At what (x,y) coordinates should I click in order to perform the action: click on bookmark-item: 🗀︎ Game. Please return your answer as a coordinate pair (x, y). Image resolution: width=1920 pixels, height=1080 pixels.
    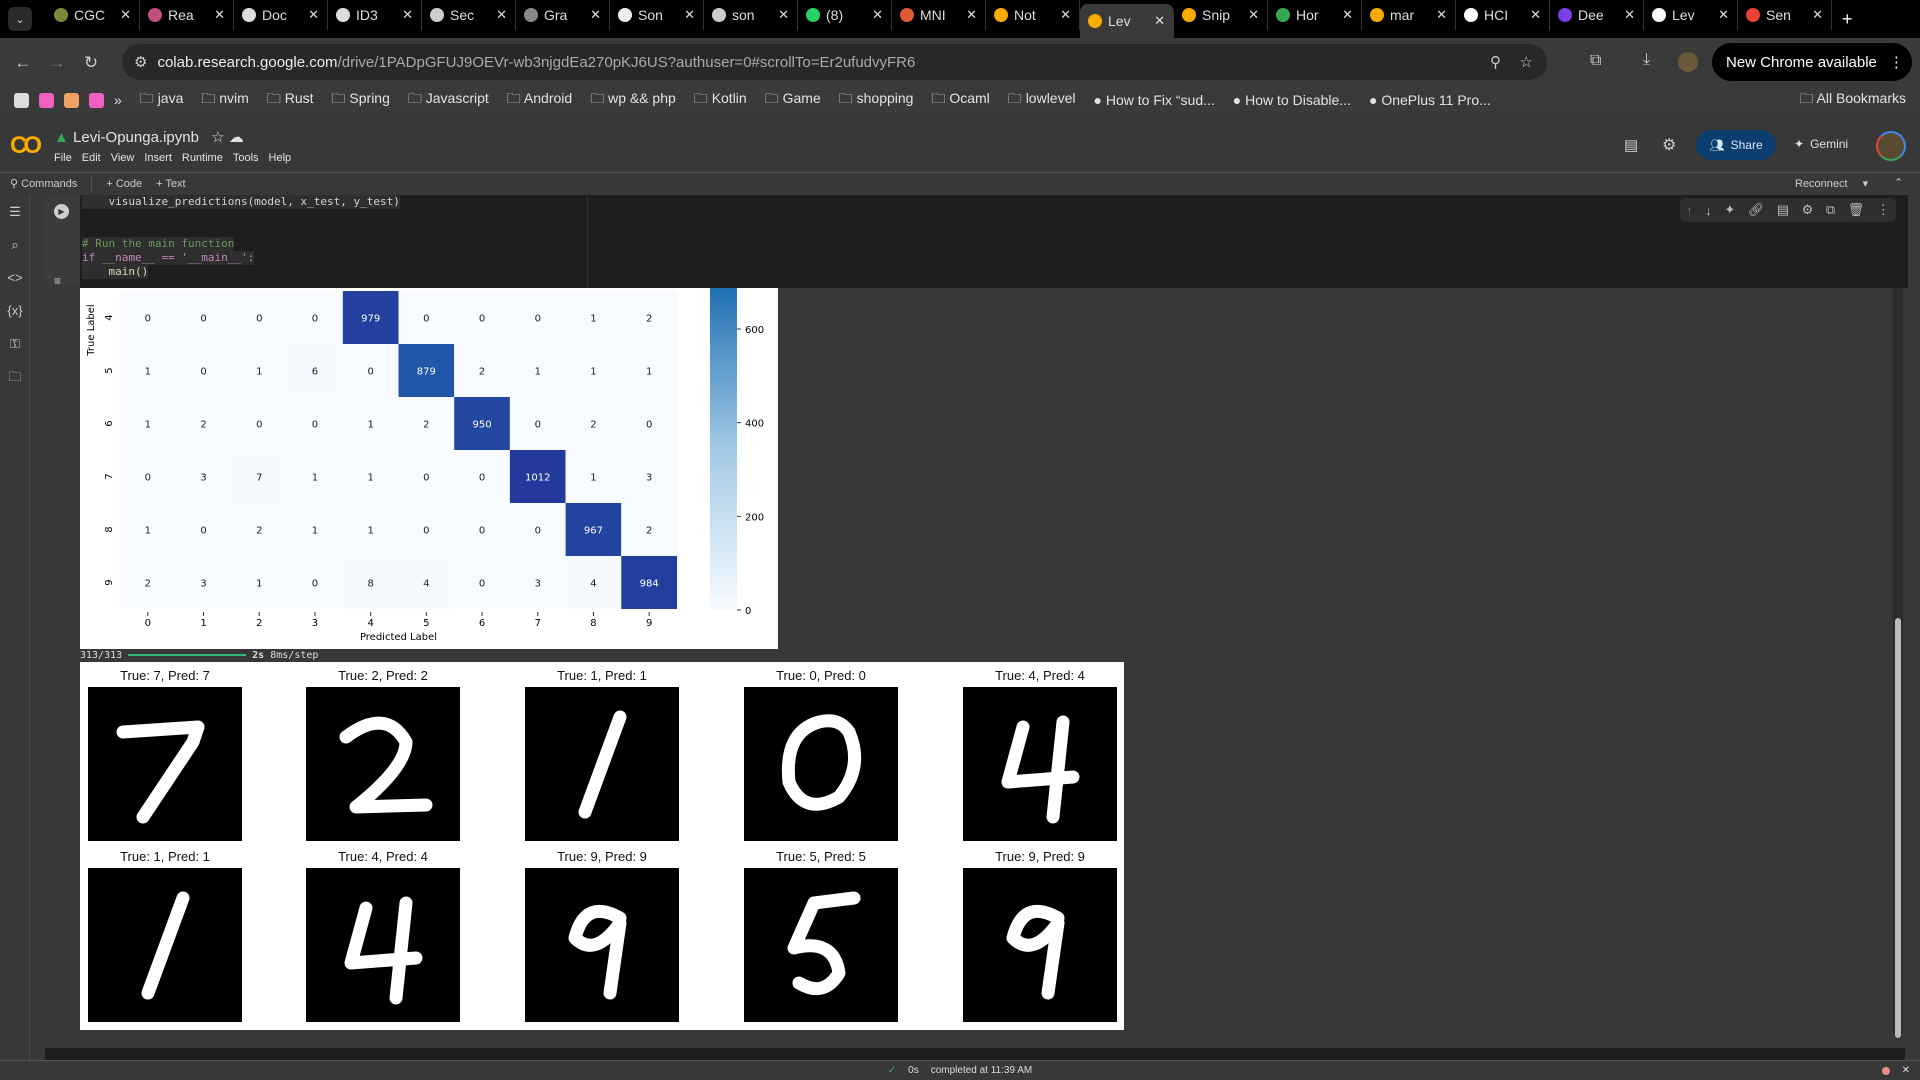
    Looking at the image, I should click on (793, 100).